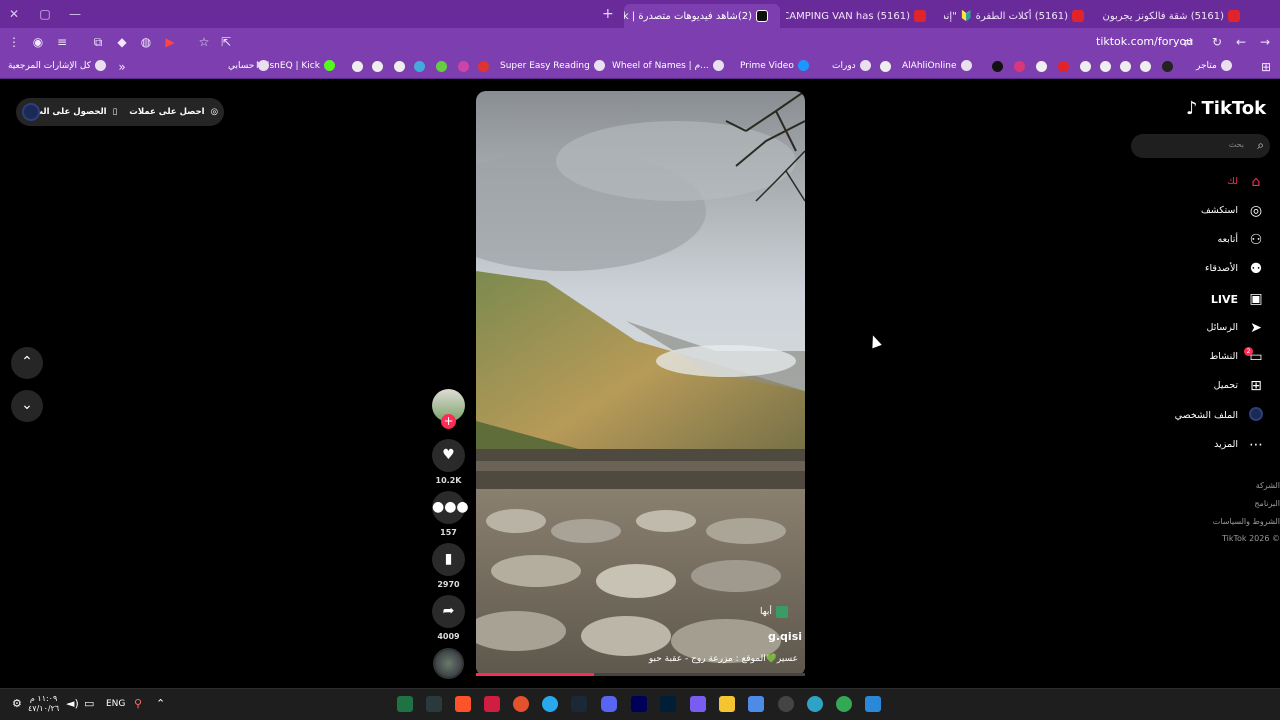  Describe the element at coordinates (1221, 268) in the screenshot. I see `nav-item-friends: الأصدقاء` at that location.